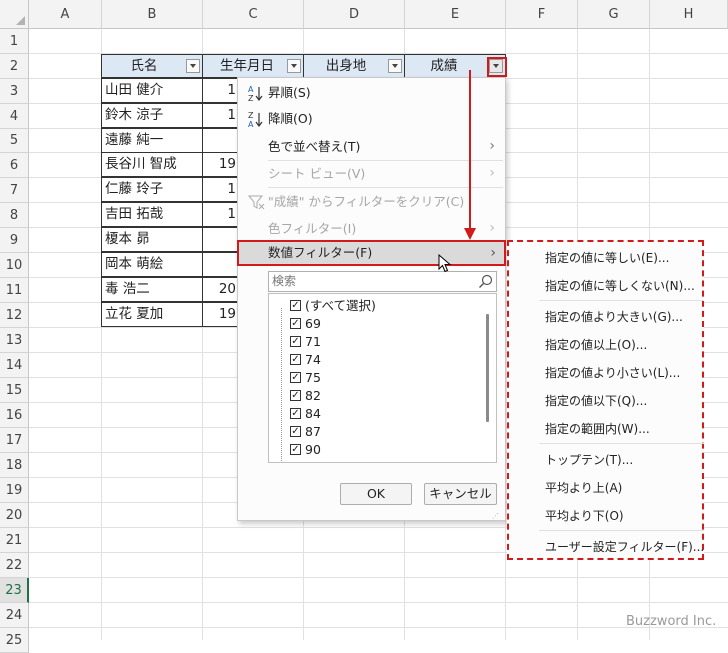 This screenshot has width=728, height=653. What do you see at coordinates (305, 432) in the screenshot?
I see `checklist-item: ✓ 87` at bounding box center [305, 432].